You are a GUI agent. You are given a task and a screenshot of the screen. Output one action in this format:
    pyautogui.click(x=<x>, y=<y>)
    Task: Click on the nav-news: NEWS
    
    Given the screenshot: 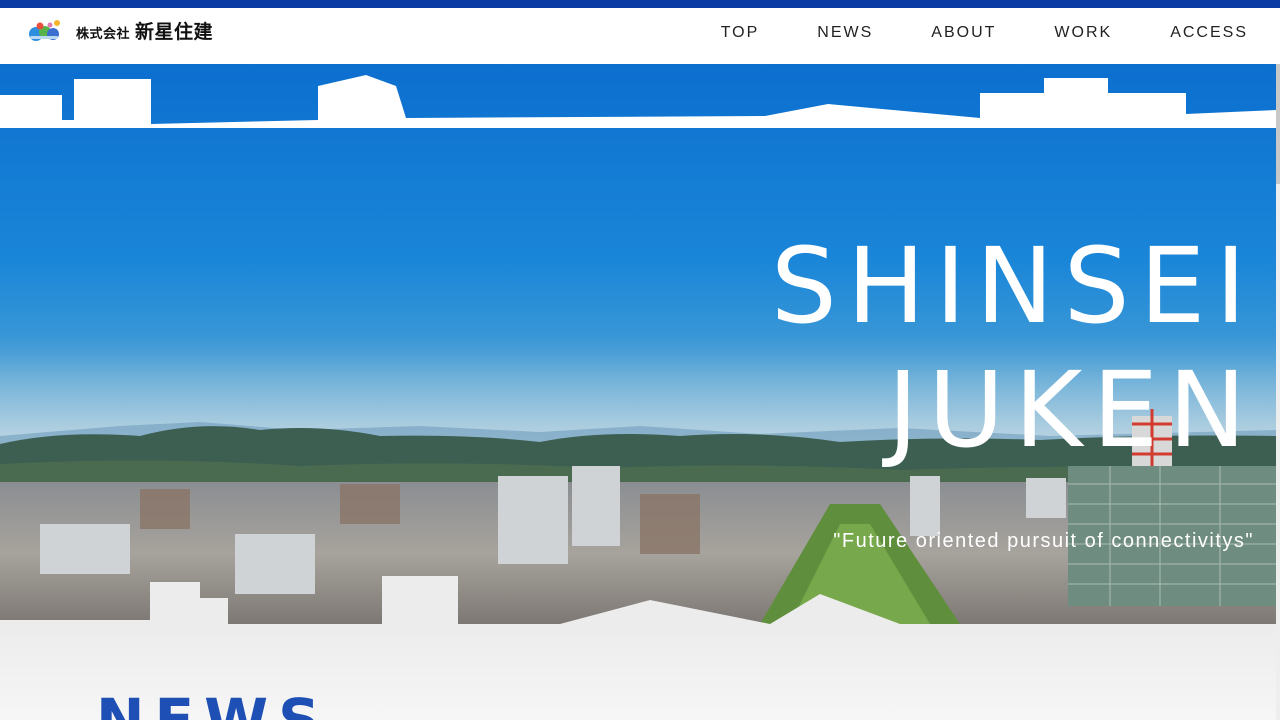 What is the action you would take?
    pyautogui.click(x=845, y=33)
    